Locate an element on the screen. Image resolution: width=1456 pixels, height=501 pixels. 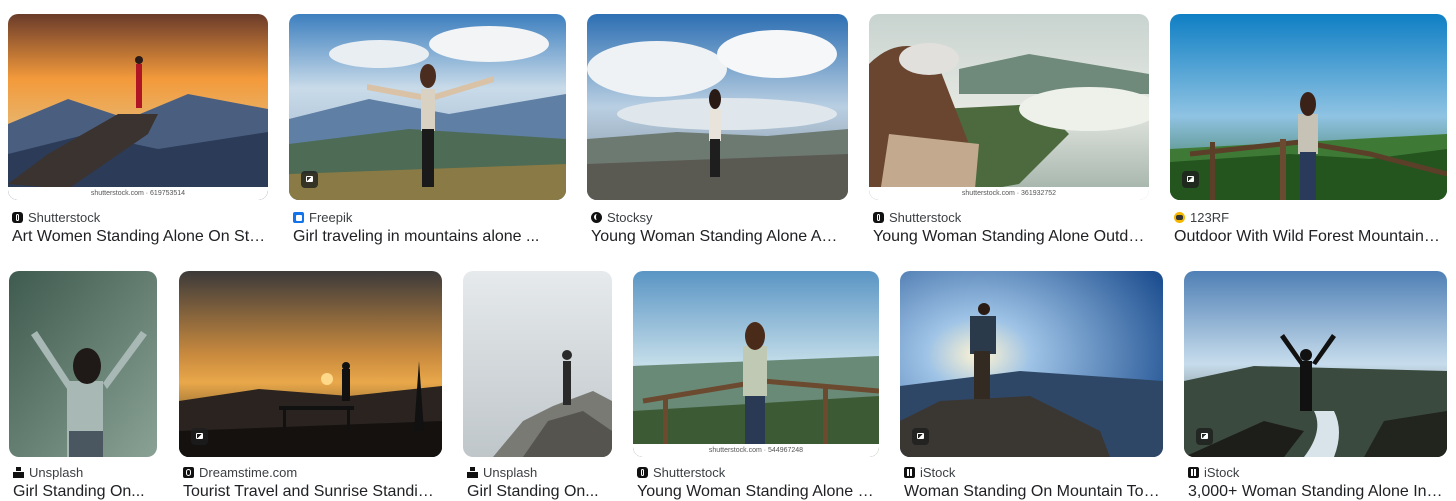
source-name: Freepik is located at coordinates (331, 217).